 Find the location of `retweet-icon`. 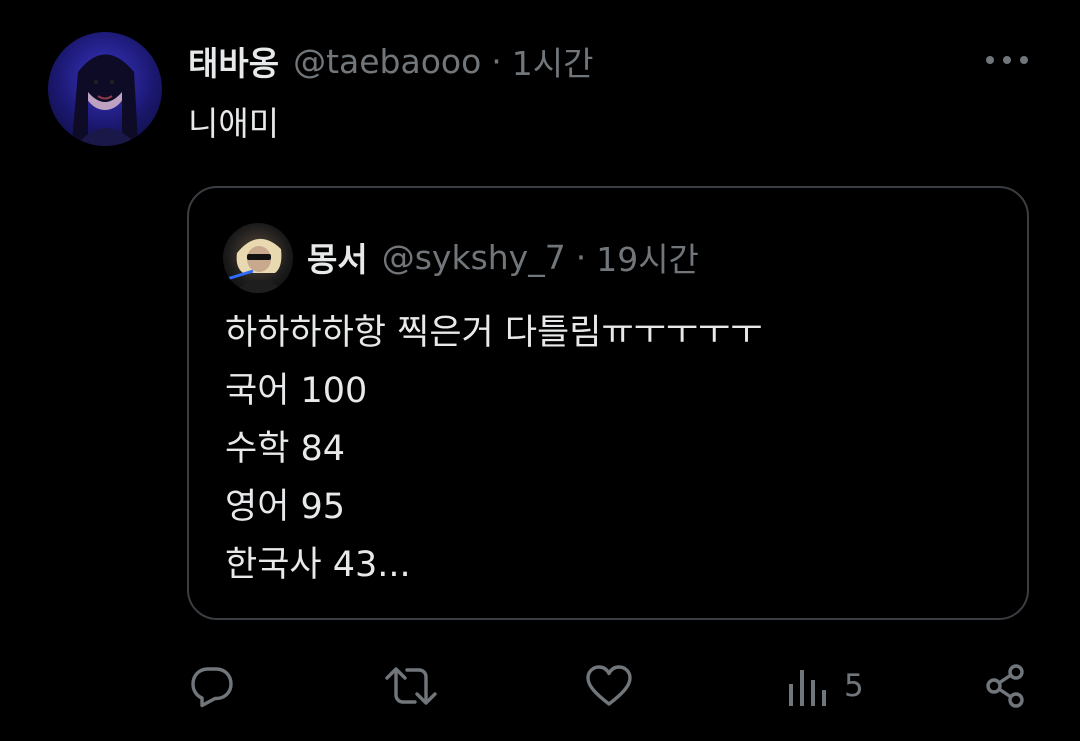

retweet-icon is located at coordinates (411, 686).